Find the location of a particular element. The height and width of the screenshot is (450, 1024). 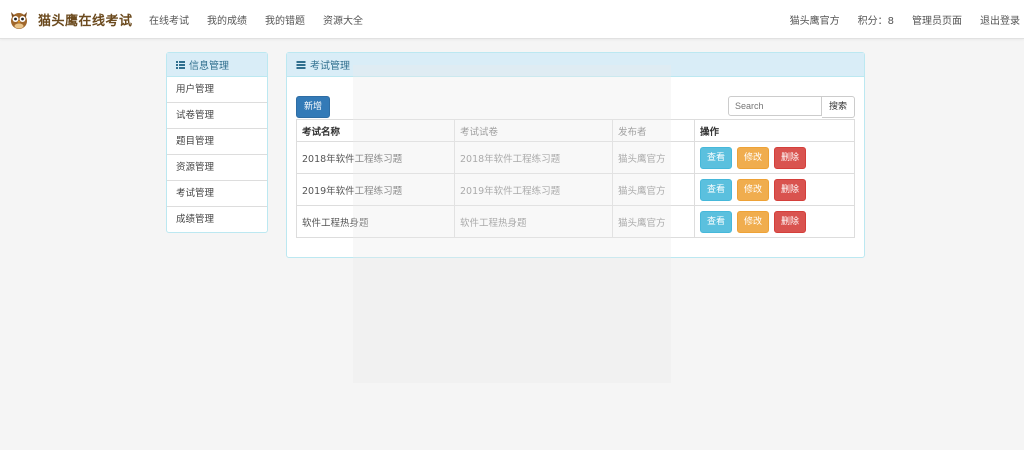

col-actions: 操作 is located at coordinates (774, 130).